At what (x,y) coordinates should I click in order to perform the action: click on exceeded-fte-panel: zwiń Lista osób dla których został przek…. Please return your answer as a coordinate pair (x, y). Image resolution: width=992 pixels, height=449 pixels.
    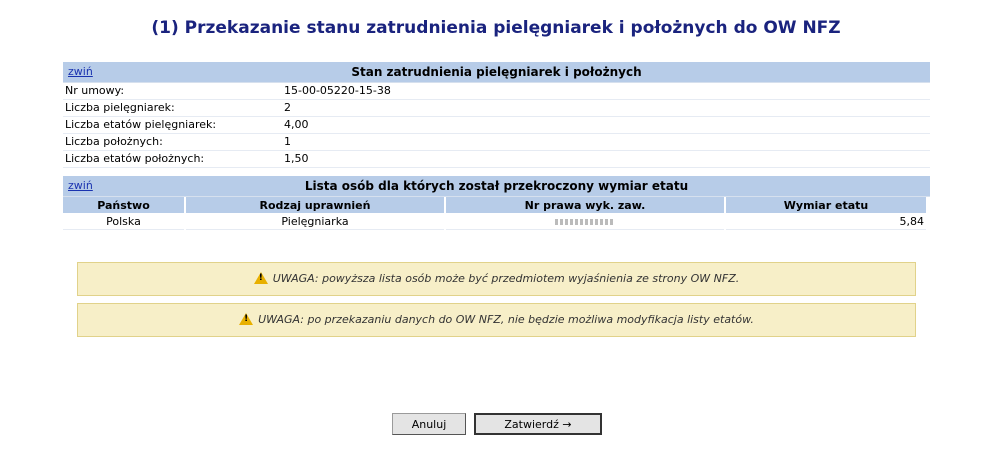
    Looking at the image, I should click on (496, 203).